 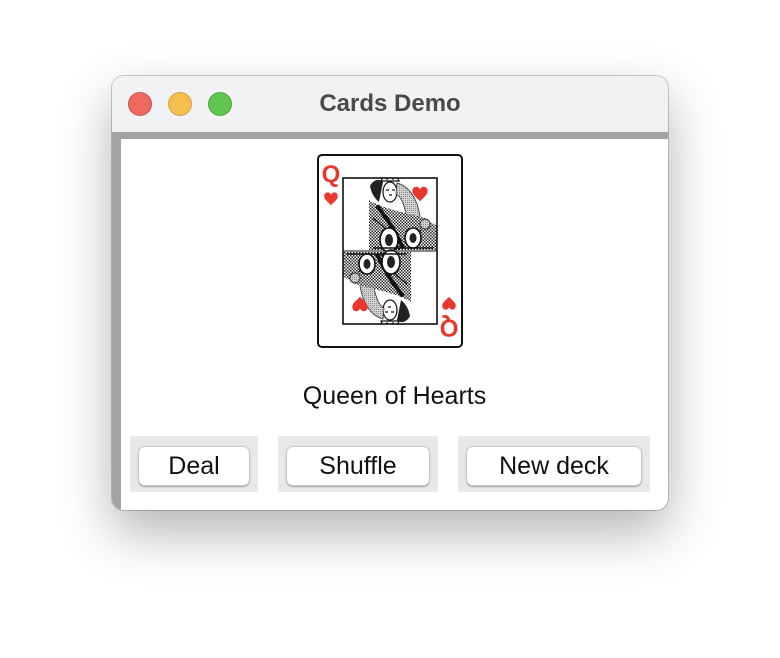 I want to click on queen-of-hearts-card-image: Q Q, so click(x=390, y=251).